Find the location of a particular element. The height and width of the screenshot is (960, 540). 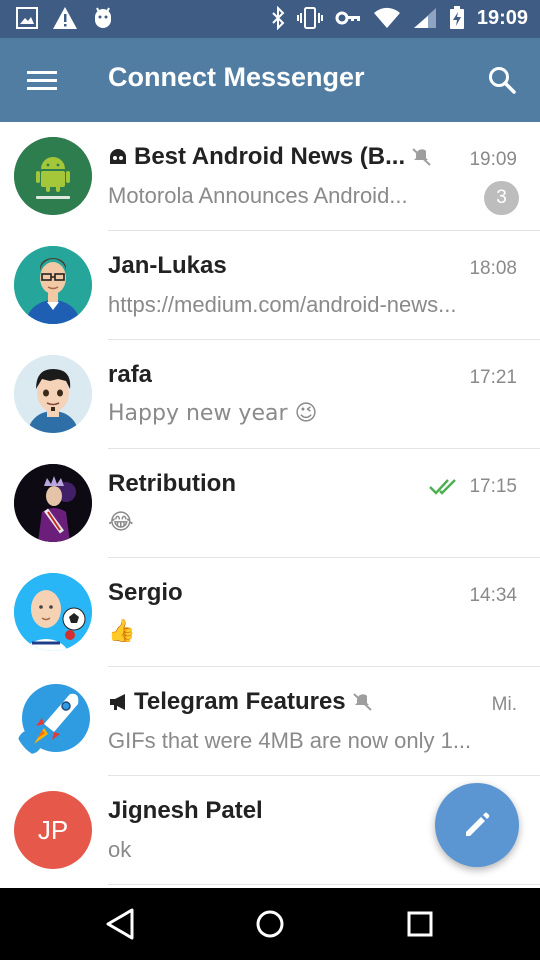

cartoon-man-avatar-icon is located at coordinates (53, 394).